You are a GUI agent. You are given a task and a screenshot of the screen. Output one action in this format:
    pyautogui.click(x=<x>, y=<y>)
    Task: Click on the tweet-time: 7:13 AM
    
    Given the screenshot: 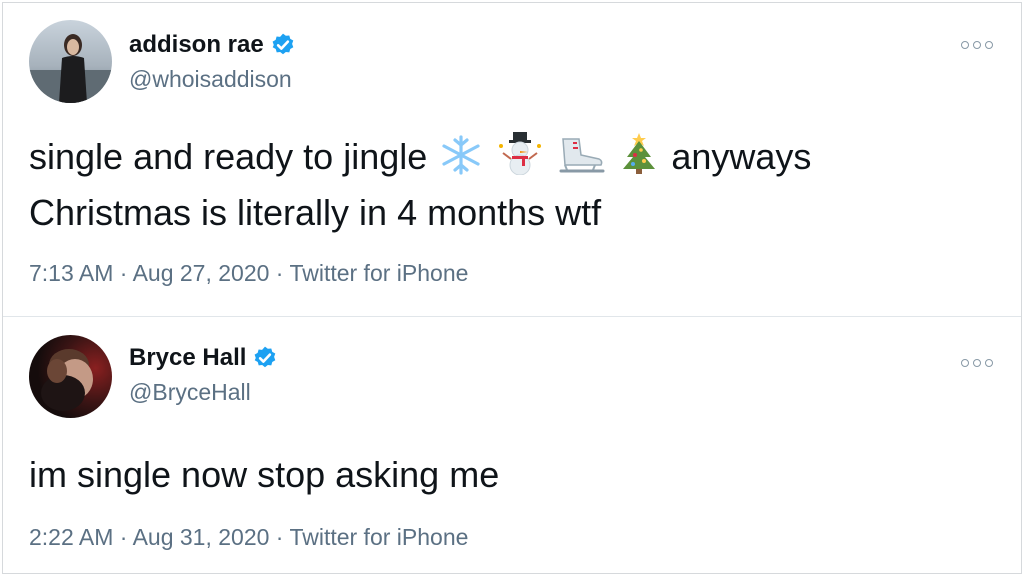 What is the action you would take?
    pyautogui.click(x=71, y=273)
    